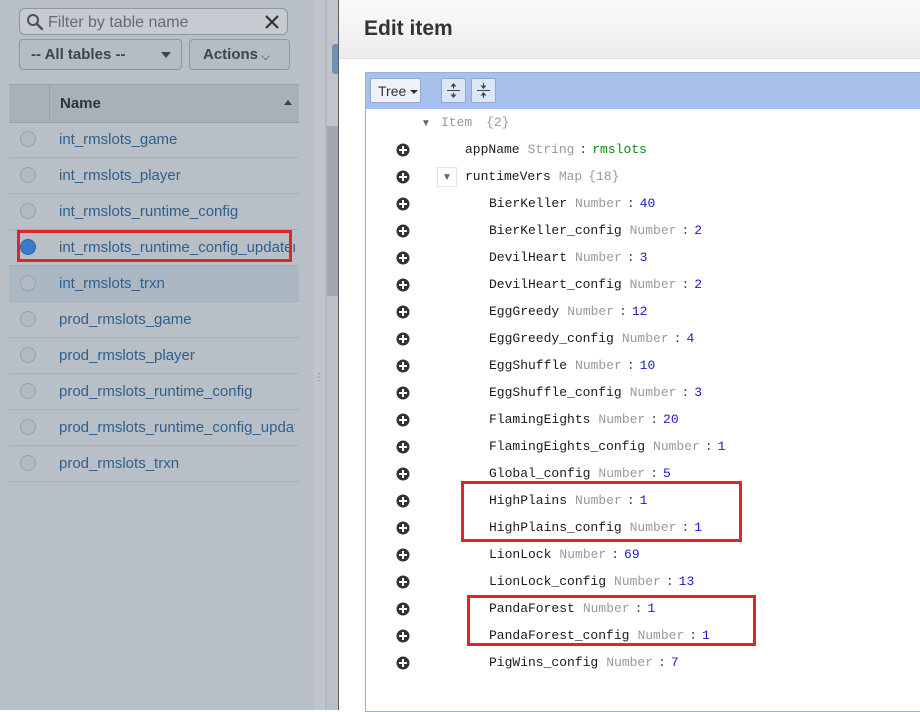 The height and width of the screenshot is (712, 920). I want to click on table-row: int_rmslots_runtime_config, so click(154, 212).